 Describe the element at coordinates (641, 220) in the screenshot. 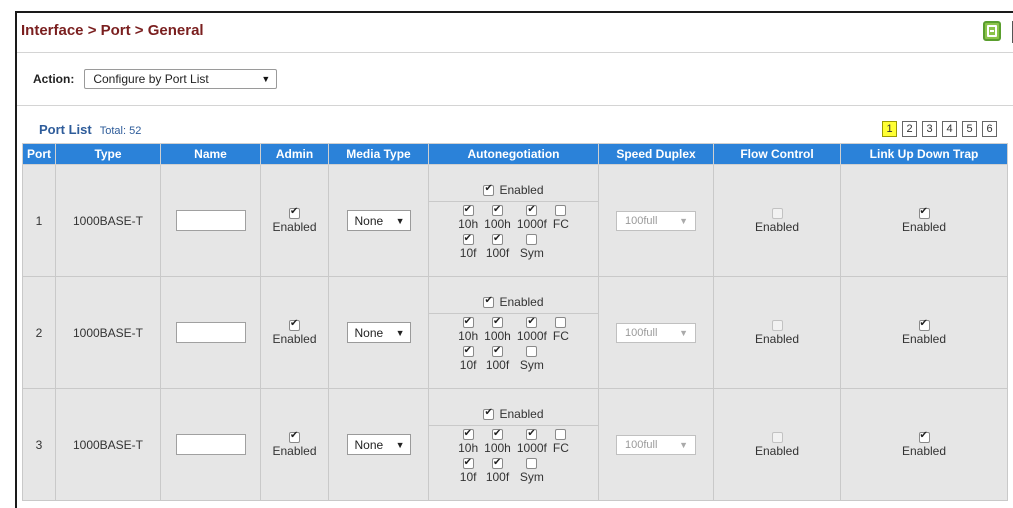

I see `speed-duplex-value: 100full` at that location.